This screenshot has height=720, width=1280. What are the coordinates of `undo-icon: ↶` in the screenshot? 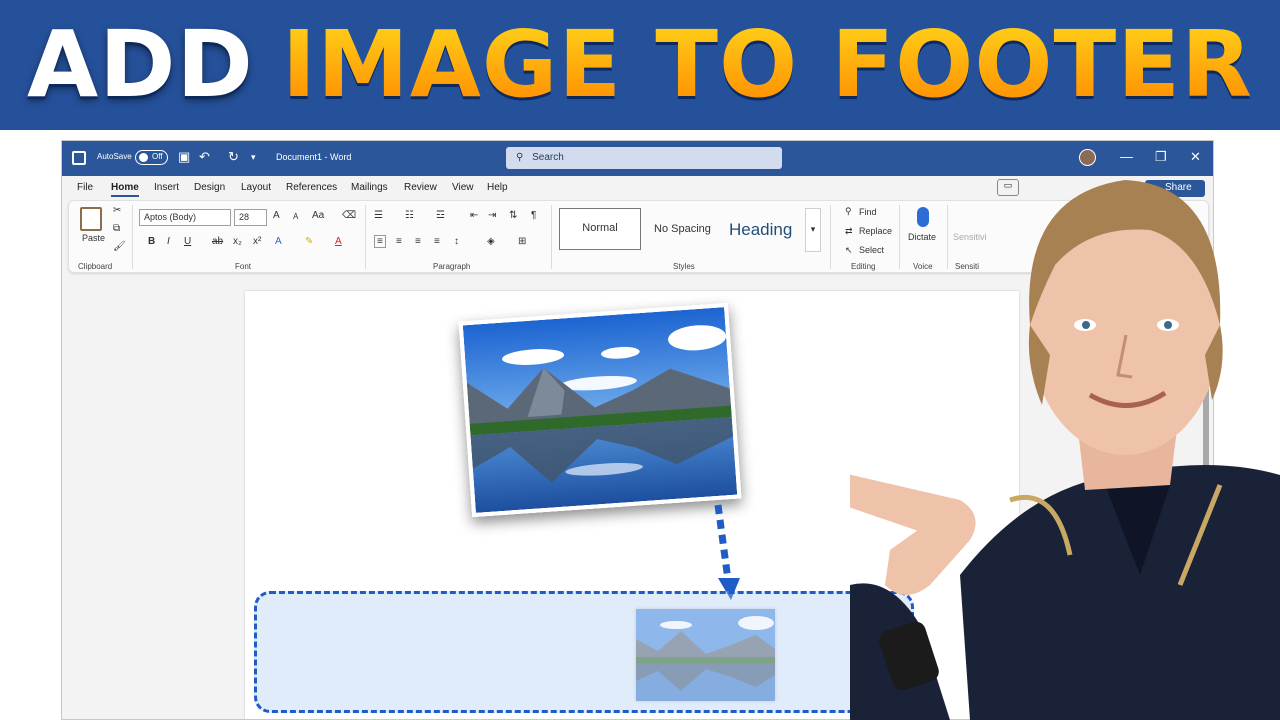 It's located at (204, 157).